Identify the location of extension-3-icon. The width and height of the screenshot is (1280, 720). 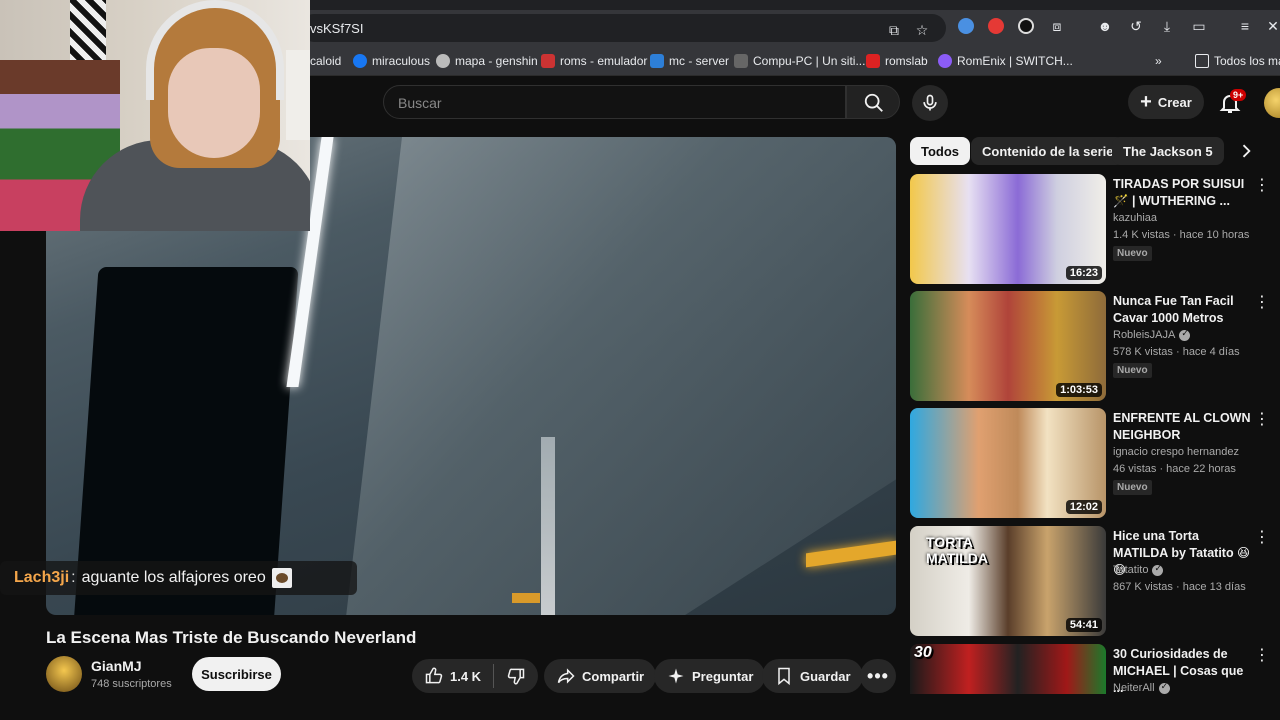
(1026, 26).